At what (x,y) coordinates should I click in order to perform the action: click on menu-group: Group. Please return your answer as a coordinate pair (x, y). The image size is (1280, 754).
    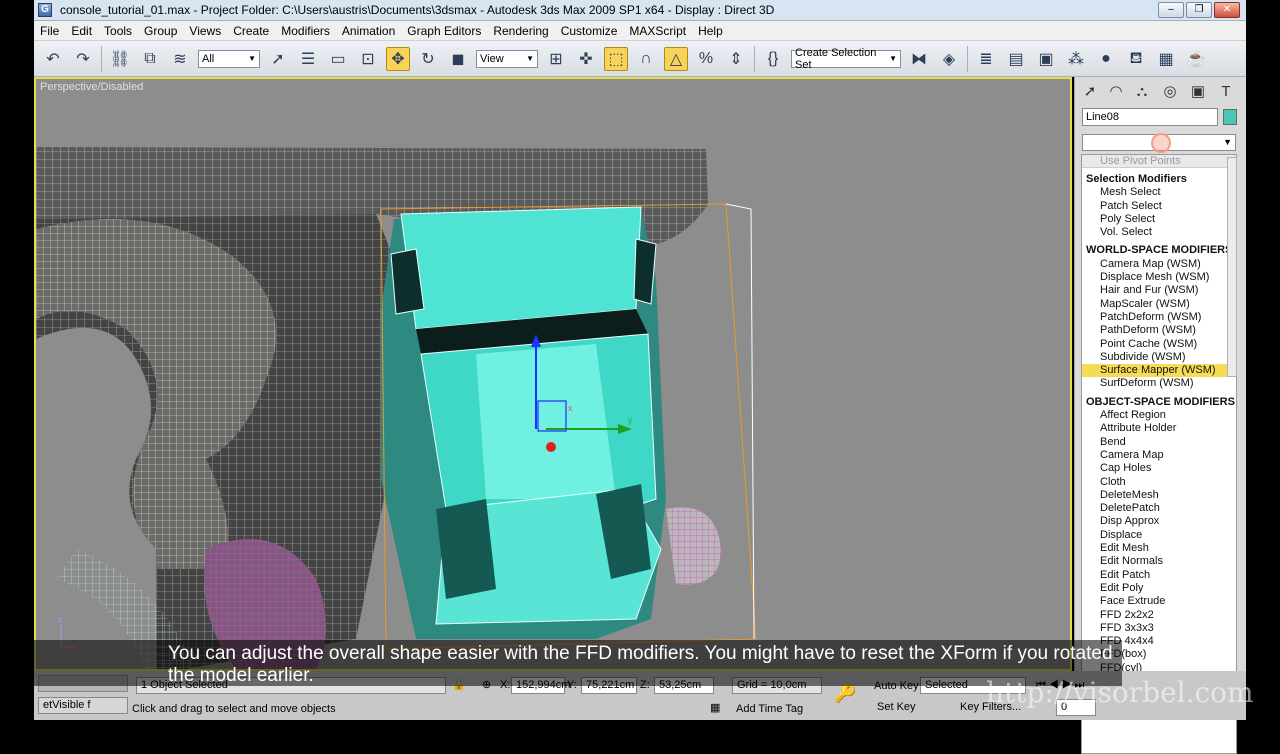
    Looking at the image, I should click on (160, 31).